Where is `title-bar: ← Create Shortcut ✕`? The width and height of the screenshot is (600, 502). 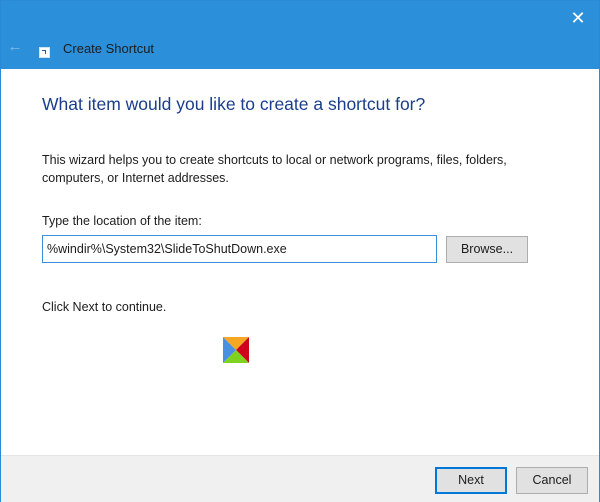 title-bar: ← Create Shortcut ✕ is located at coordinates (300, 35).